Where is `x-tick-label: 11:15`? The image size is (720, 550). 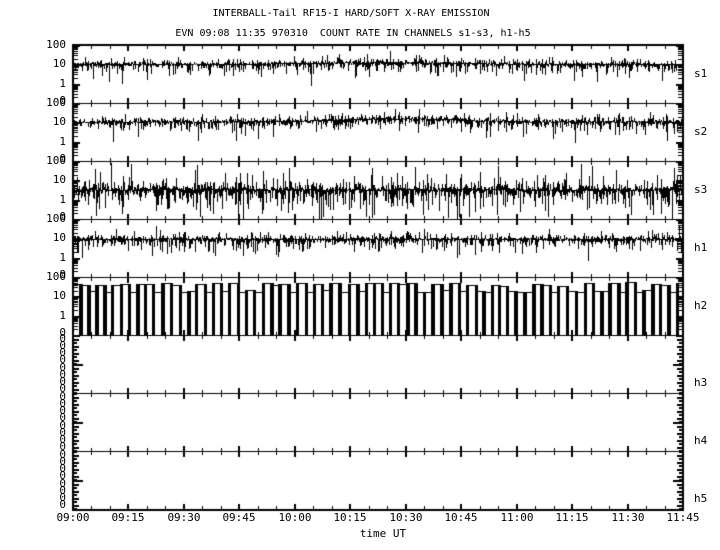 x-tick-label: 11:15 is located at coordinates (572, 517).